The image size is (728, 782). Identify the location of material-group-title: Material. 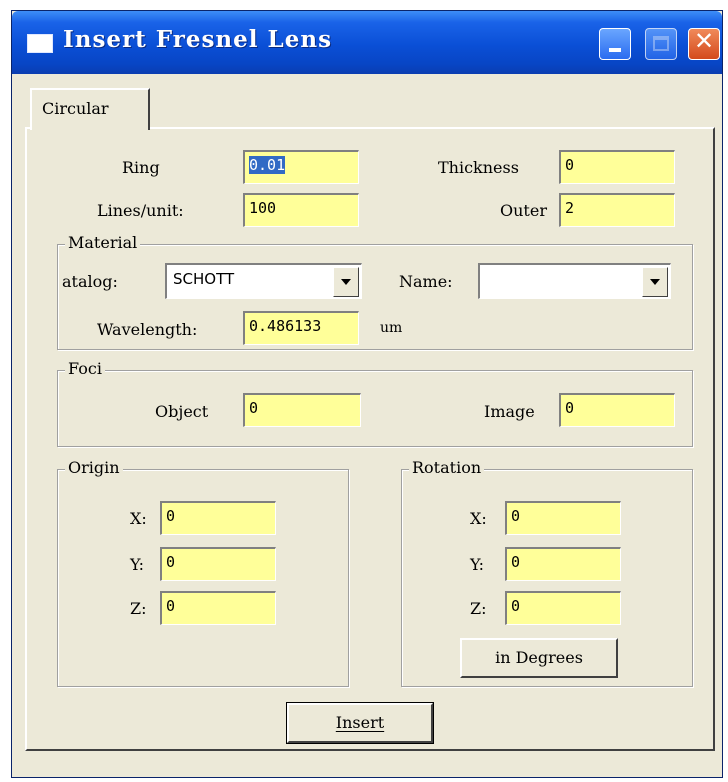
(103, 242).